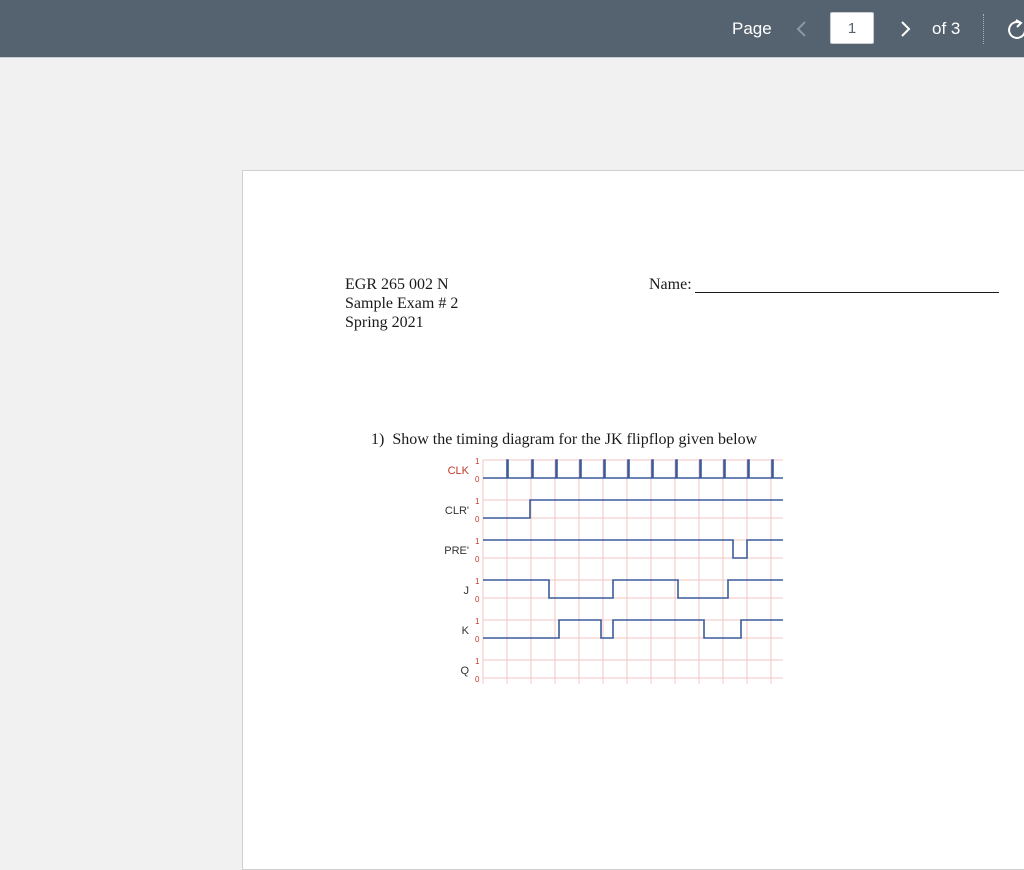  Describe the element at coordinates (852, 28) in the screenshot. I see `page-number-input` at that location.